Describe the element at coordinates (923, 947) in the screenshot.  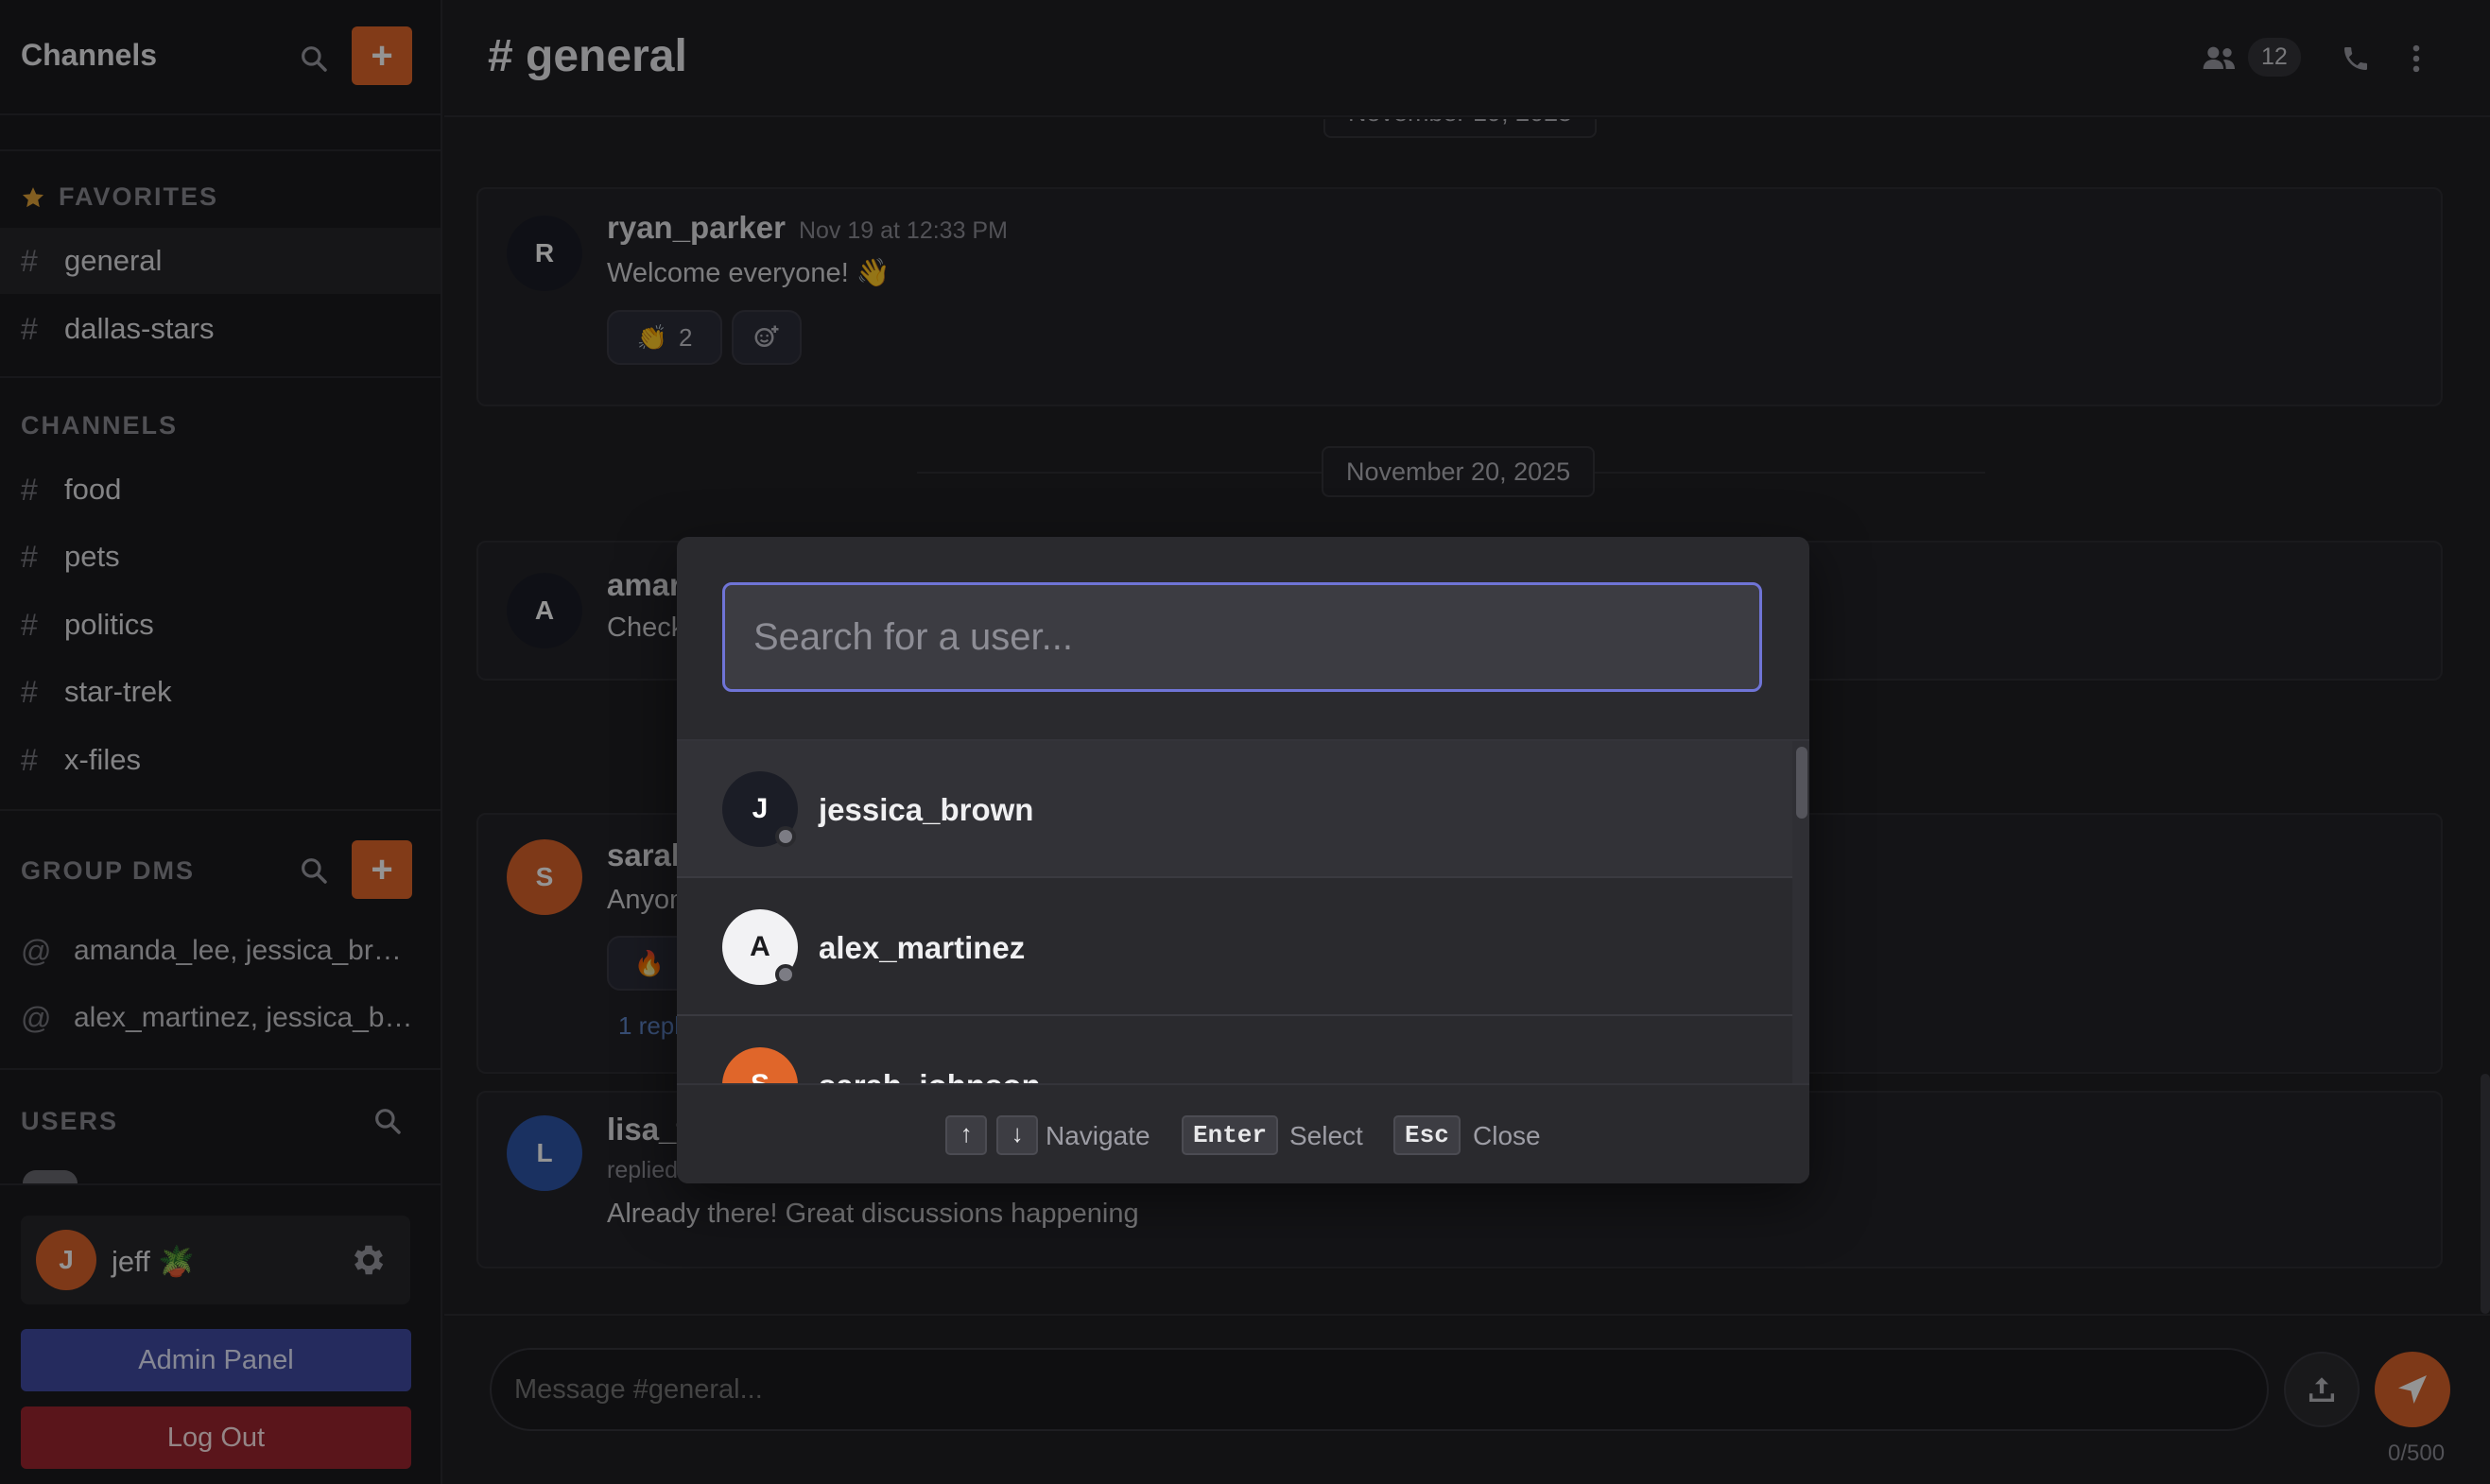
I see `user-name: alex_martinez` at that location.